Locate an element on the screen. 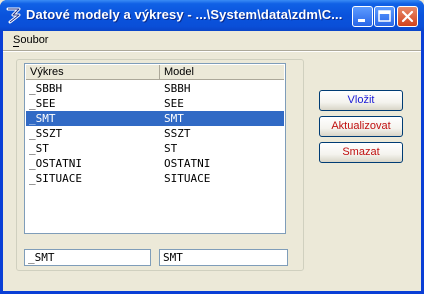 Image resolution: width=424 pixels, height=294 pixels. list-item-model: SBBH is located at coordinates (177, 88).